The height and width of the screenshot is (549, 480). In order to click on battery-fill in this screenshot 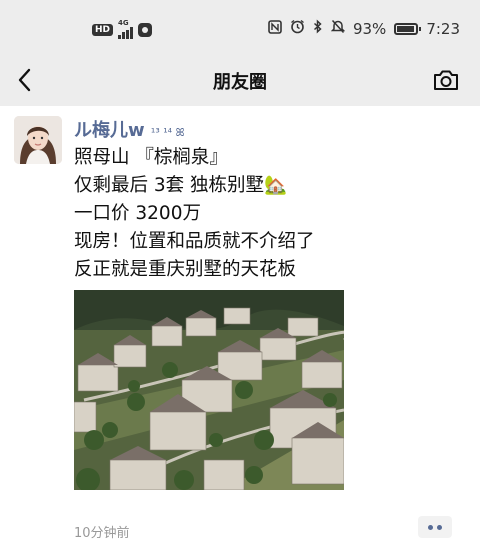, I will do `click(406, 28)`.